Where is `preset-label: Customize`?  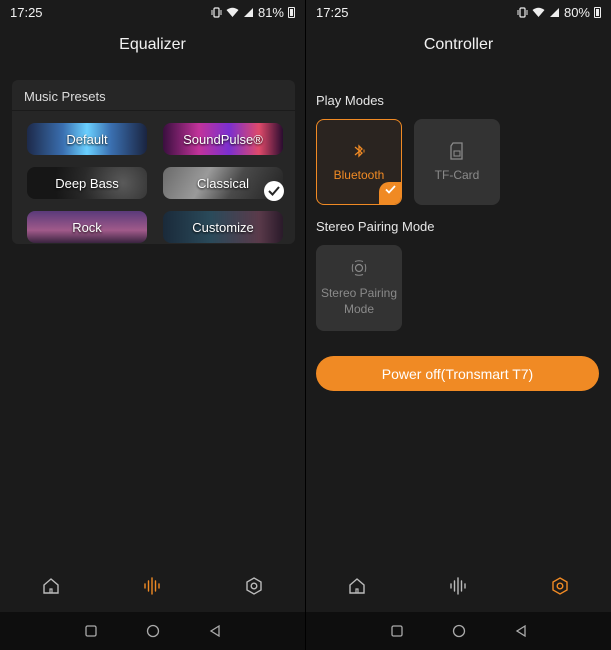 preset-label: Customize is located at coordinates (223, 227).